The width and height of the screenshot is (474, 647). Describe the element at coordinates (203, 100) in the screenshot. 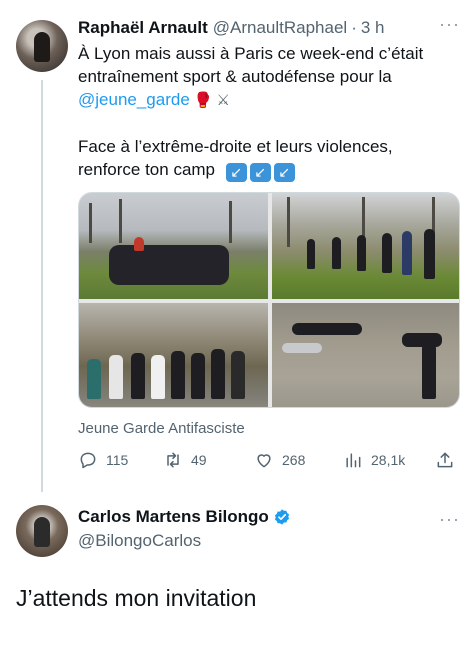

I see `boxing-glove-icon: 🥊` at that location.